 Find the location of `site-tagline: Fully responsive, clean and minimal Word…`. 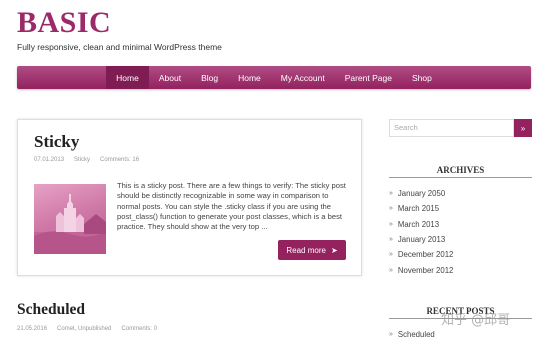

site-tagline: Fully responsive, clean and minimal Word… is located at coordinates (119, 47).